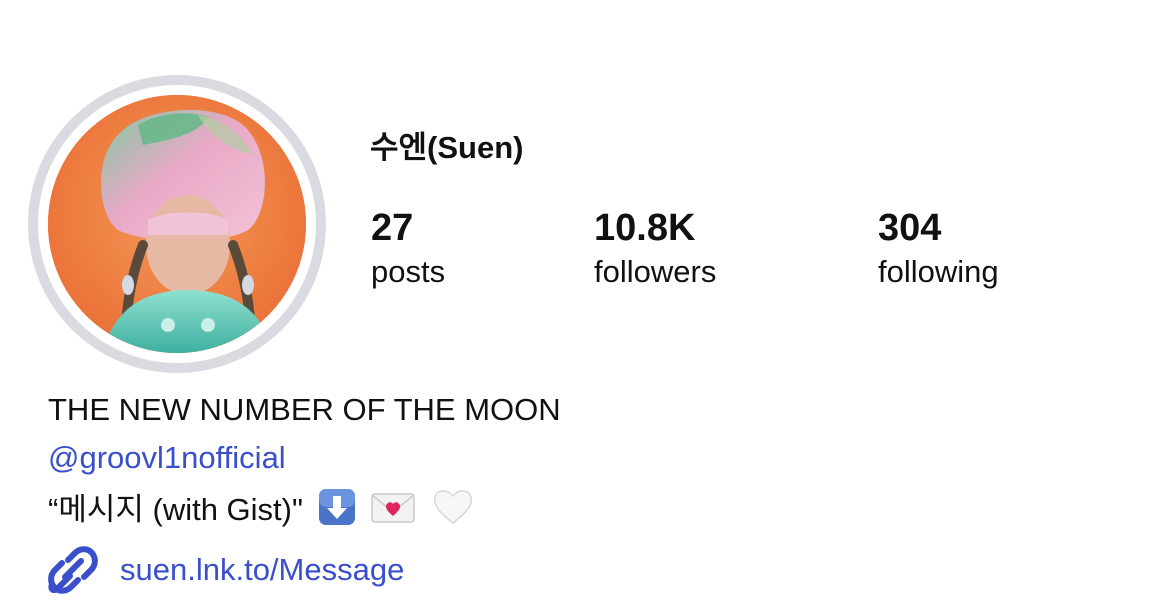 This screenshot has width=1168, height=611. Describe the element at coordinates (910, 228) in the screenshot. I see `following-count: 304` at that location.